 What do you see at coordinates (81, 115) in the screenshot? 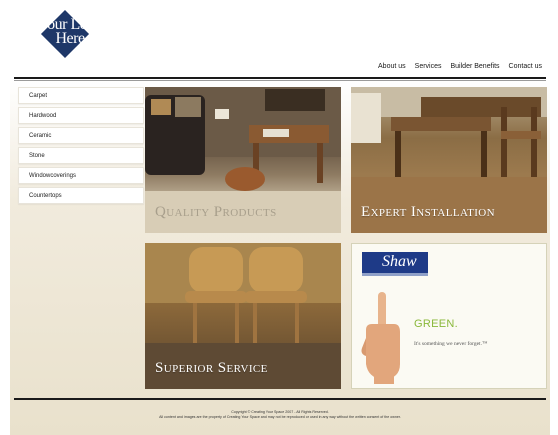
I see `sidebar-item-hardwood: Hardwood` at bounding box center [81, 115].